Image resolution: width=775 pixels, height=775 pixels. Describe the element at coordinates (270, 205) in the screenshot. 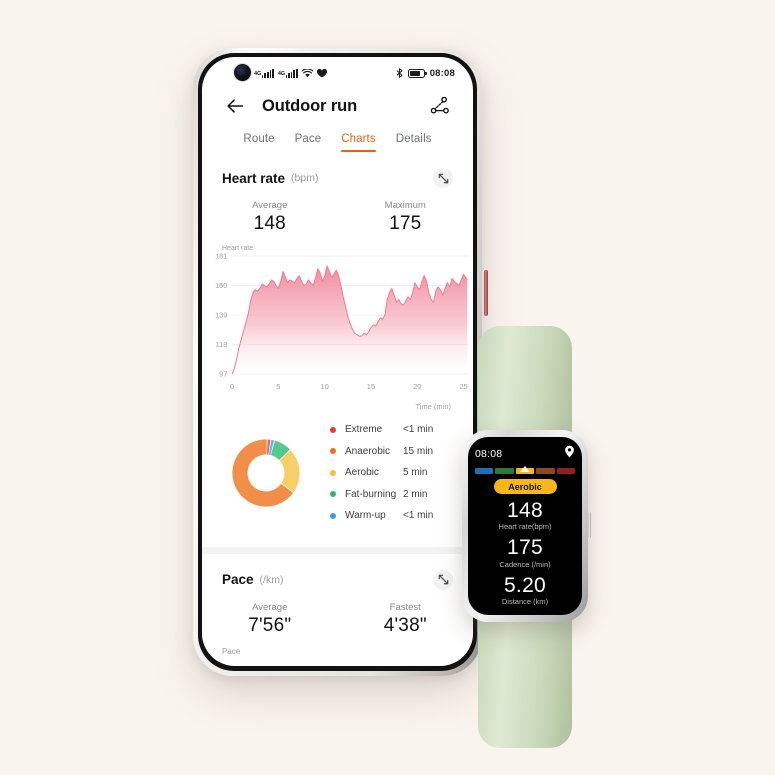

I see `heart-rate-average-label: Average` at that location.